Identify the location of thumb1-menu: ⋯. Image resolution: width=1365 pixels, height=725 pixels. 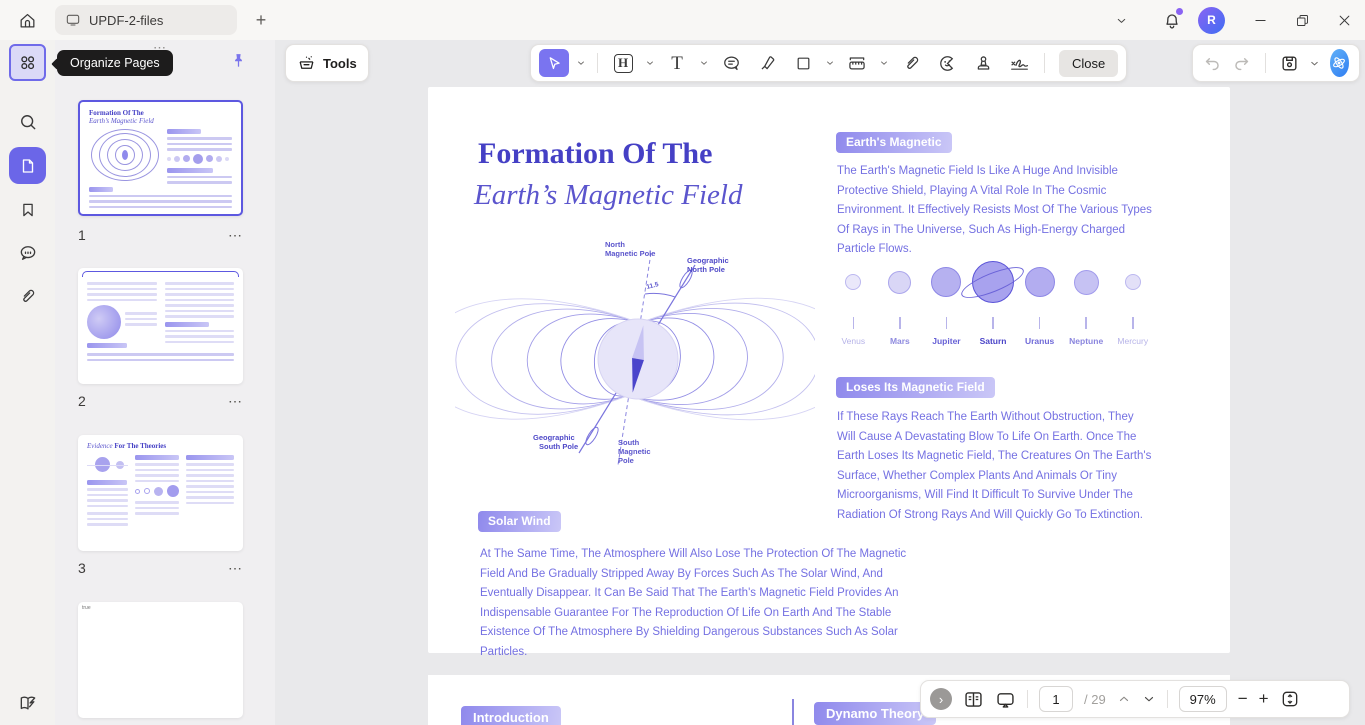
(235, 235).